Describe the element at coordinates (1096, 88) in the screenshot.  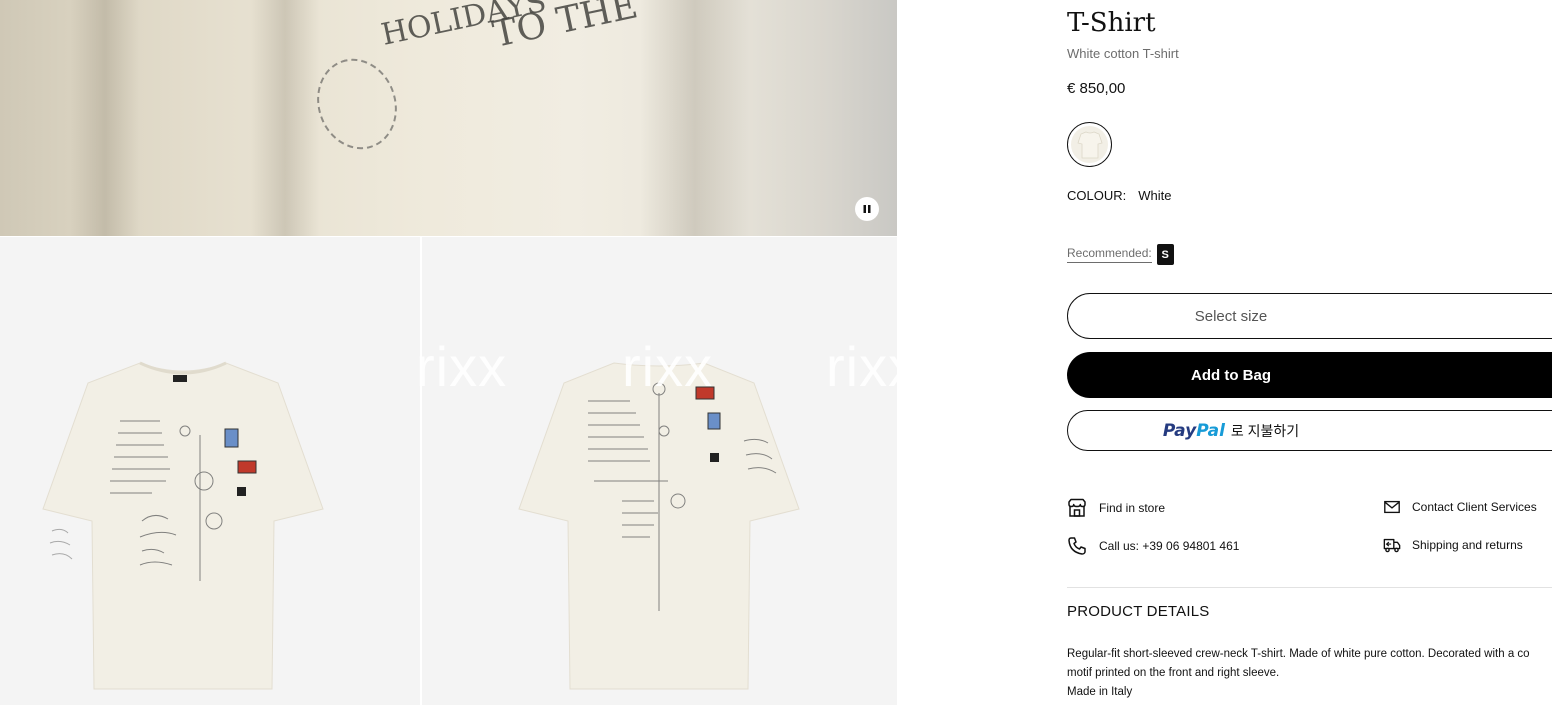
I see `product-price: € 850,00` at that location.